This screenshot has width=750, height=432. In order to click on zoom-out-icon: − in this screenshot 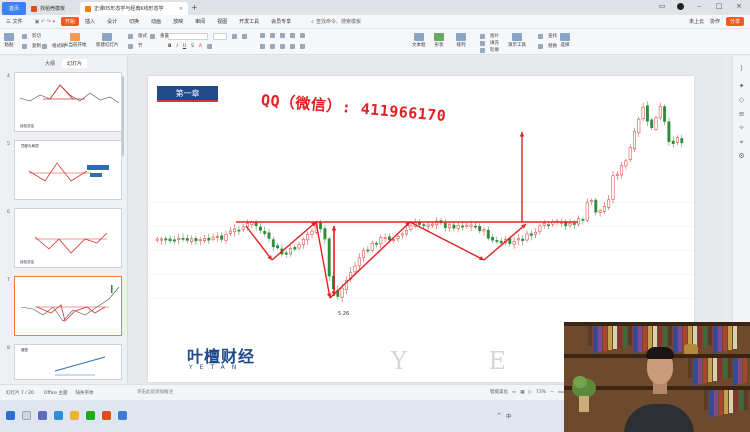, I will do `click(552, 392)`.